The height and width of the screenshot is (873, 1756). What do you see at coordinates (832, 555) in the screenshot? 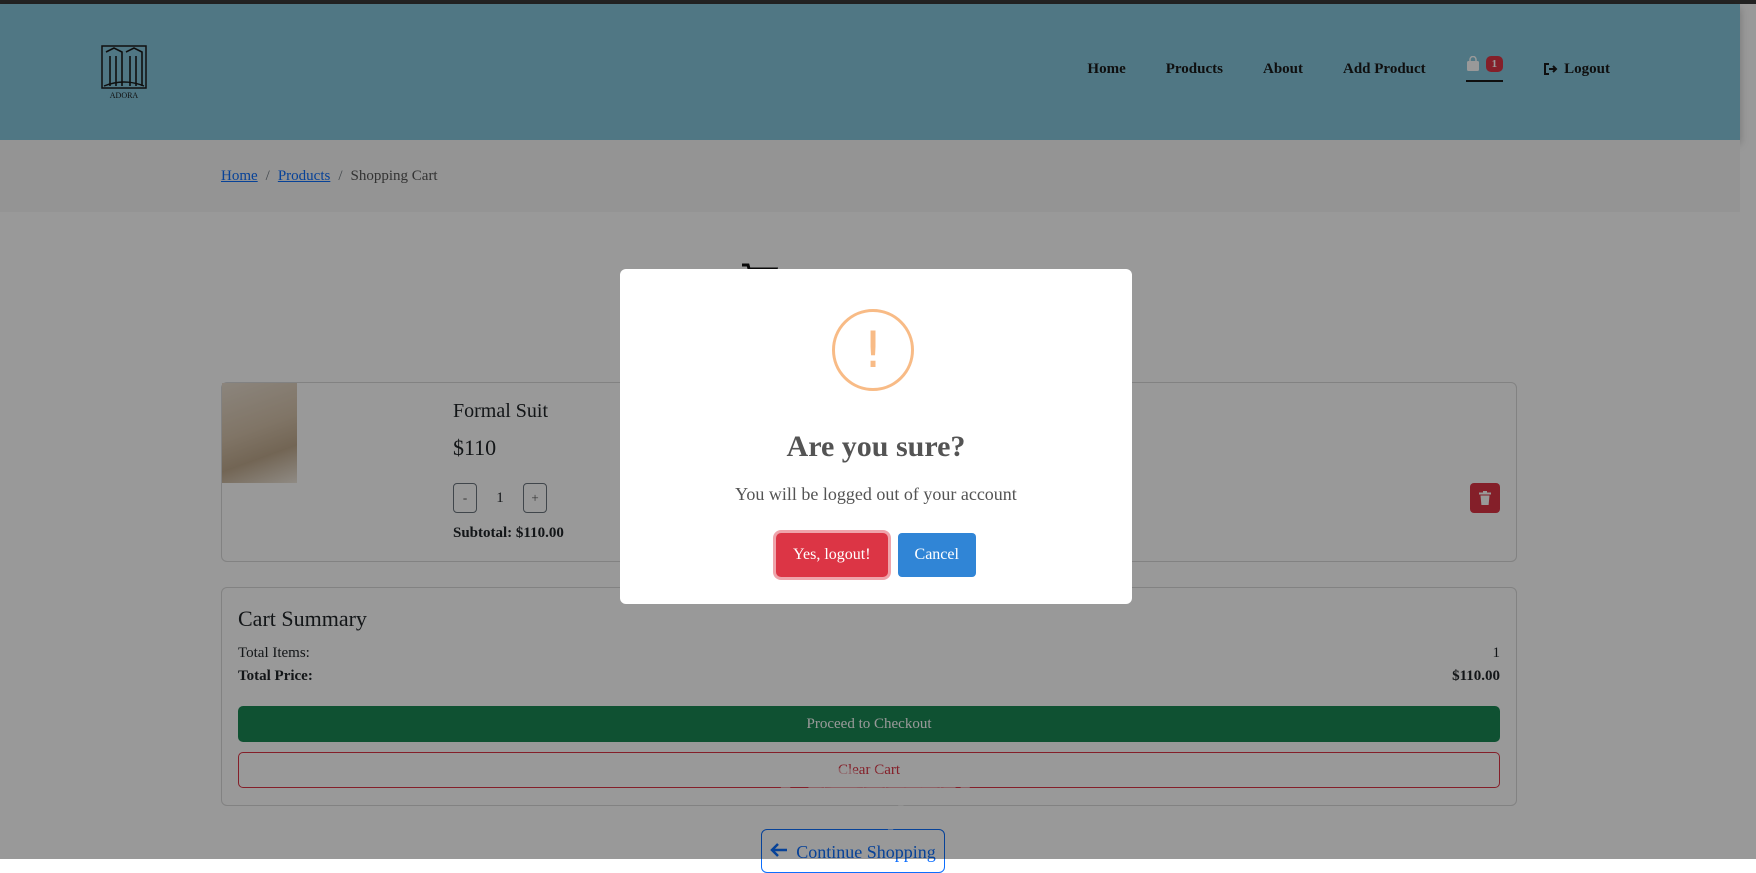
I see `confirm-logout-button: Yes, logout!` at bounding box center [832, 555].